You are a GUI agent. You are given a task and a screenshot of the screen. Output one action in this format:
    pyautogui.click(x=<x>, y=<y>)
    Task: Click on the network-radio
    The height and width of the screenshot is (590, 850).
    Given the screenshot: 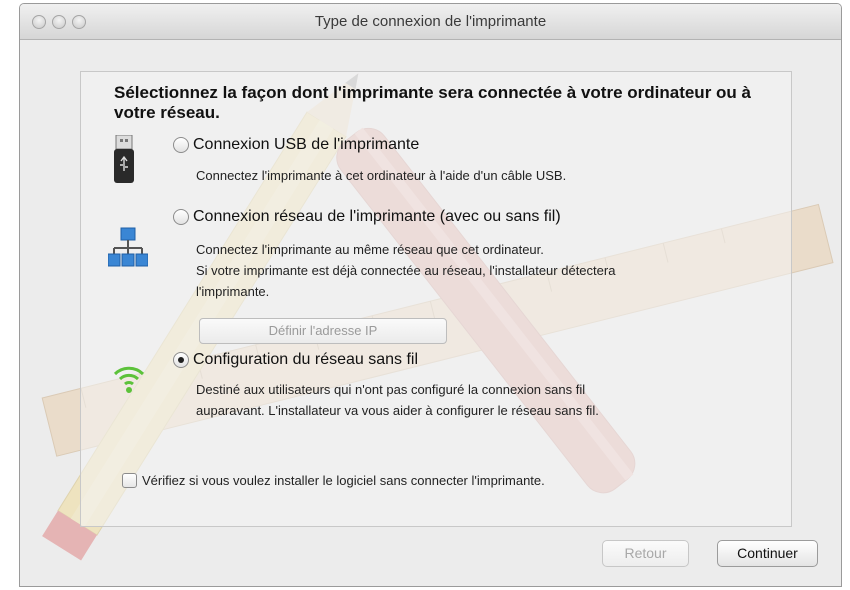 What is the action you would take?
    pyautogui.click(x=181, y=217)
    